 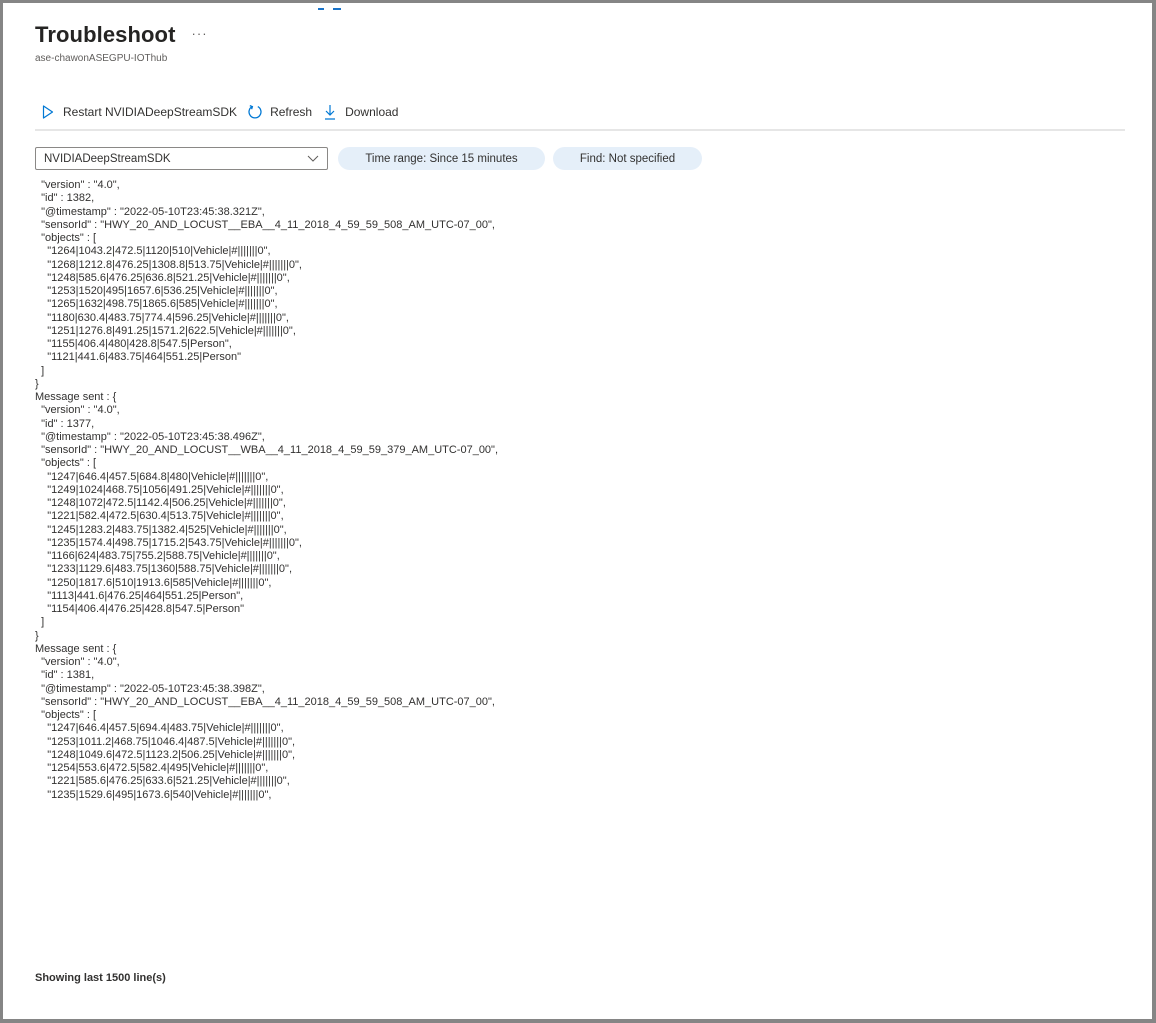 I want to click on log-line: "id" : 1381,, so click(x=65, y=675).